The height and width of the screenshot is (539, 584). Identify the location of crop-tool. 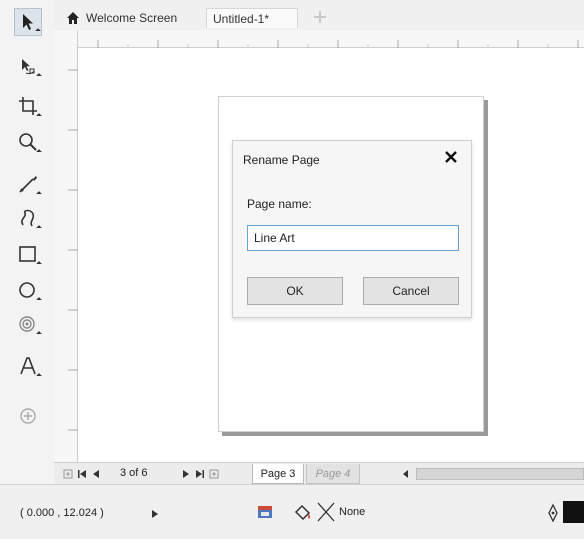
(28, 106).